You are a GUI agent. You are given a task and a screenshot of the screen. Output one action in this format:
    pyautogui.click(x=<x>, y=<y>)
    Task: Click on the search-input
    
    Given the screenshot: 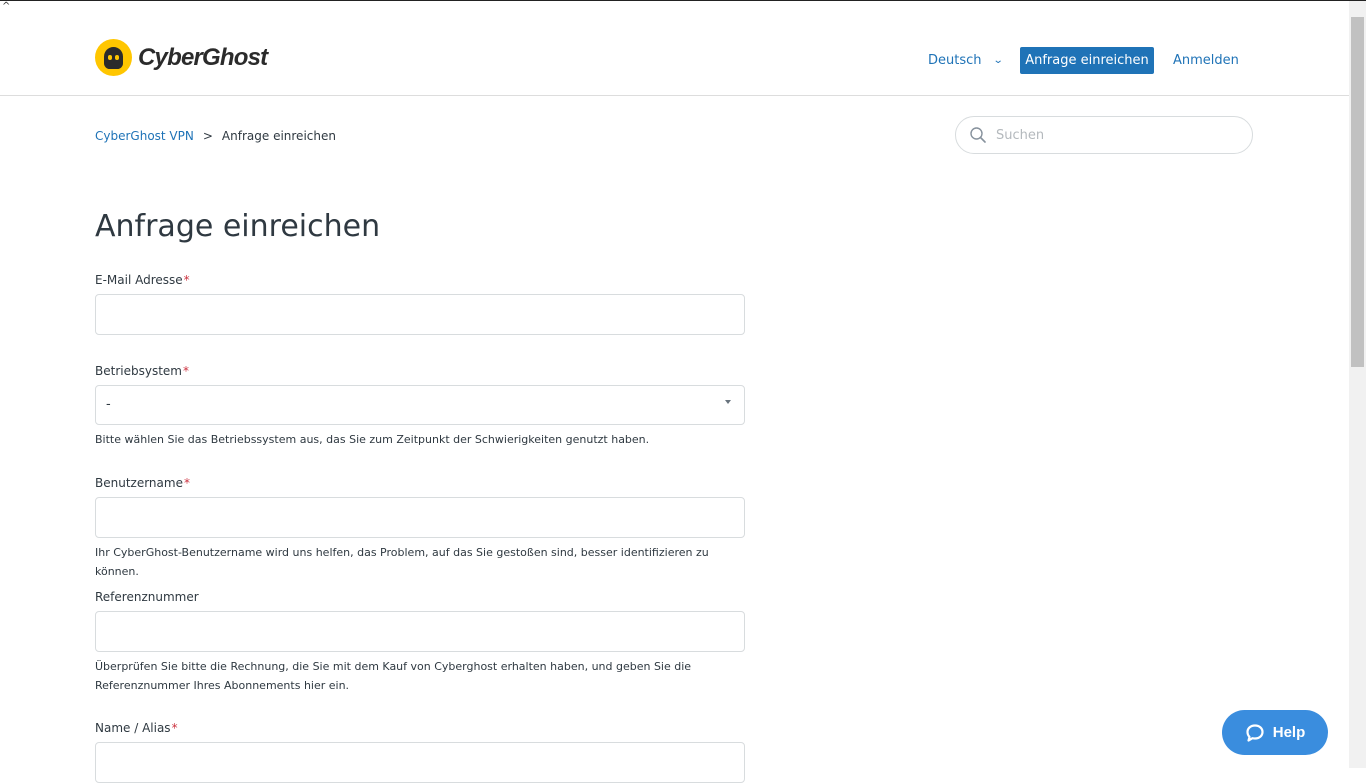 What is the action you would take?
    pyautogui.click(x=1116, y=135)
    